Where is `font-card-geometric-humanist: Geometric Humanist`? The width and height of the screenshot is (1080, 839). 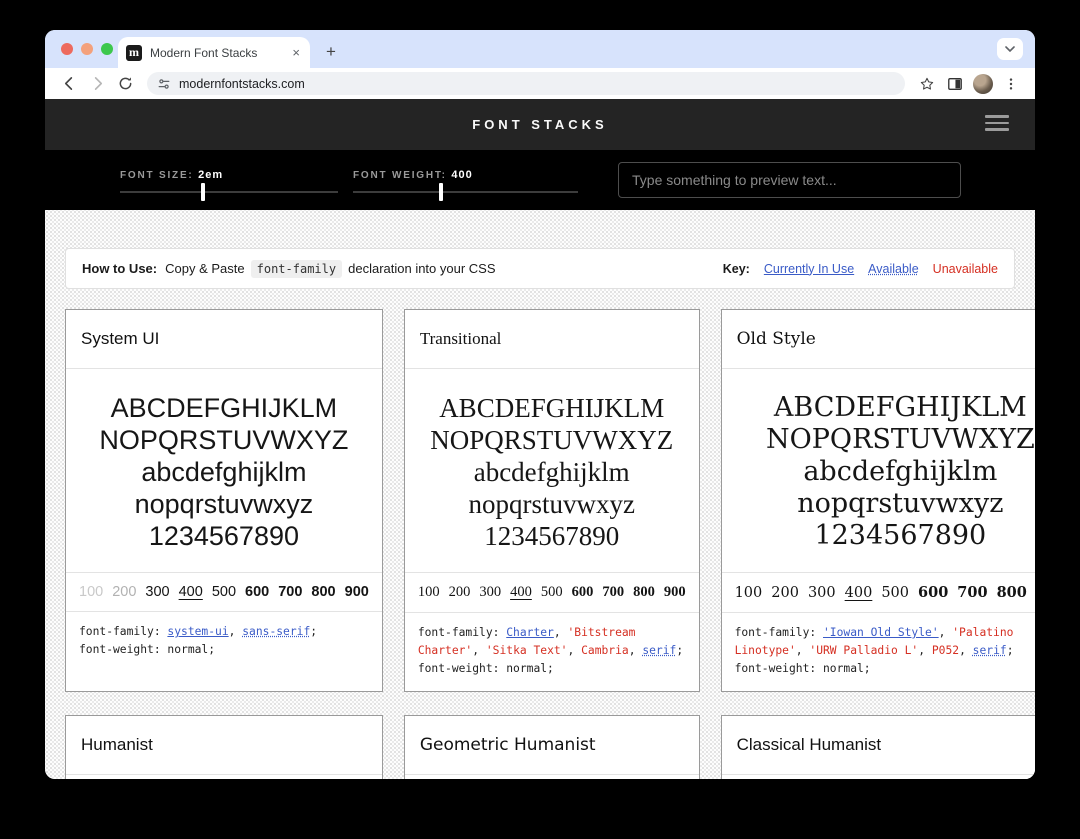 font-card-geometric-humanist: Geometric Humanist is located at coordinates (551, 747).